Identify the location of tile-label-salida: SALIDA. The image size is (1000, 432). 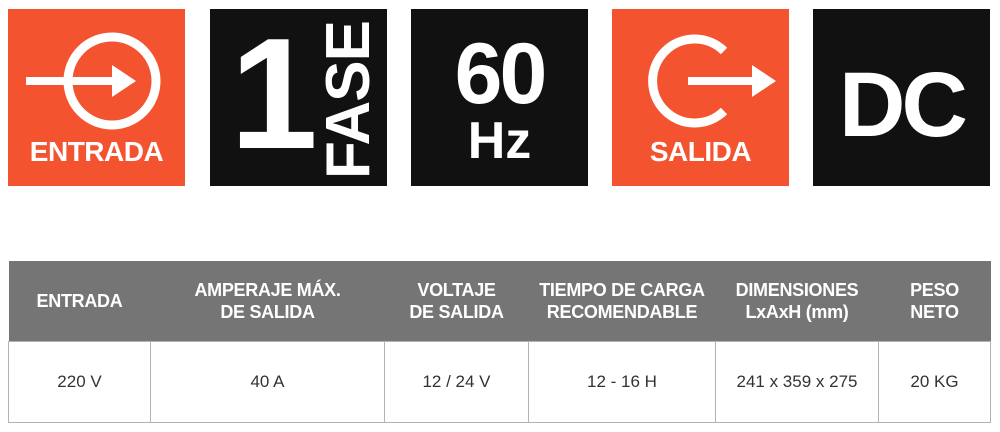
(700, 151).